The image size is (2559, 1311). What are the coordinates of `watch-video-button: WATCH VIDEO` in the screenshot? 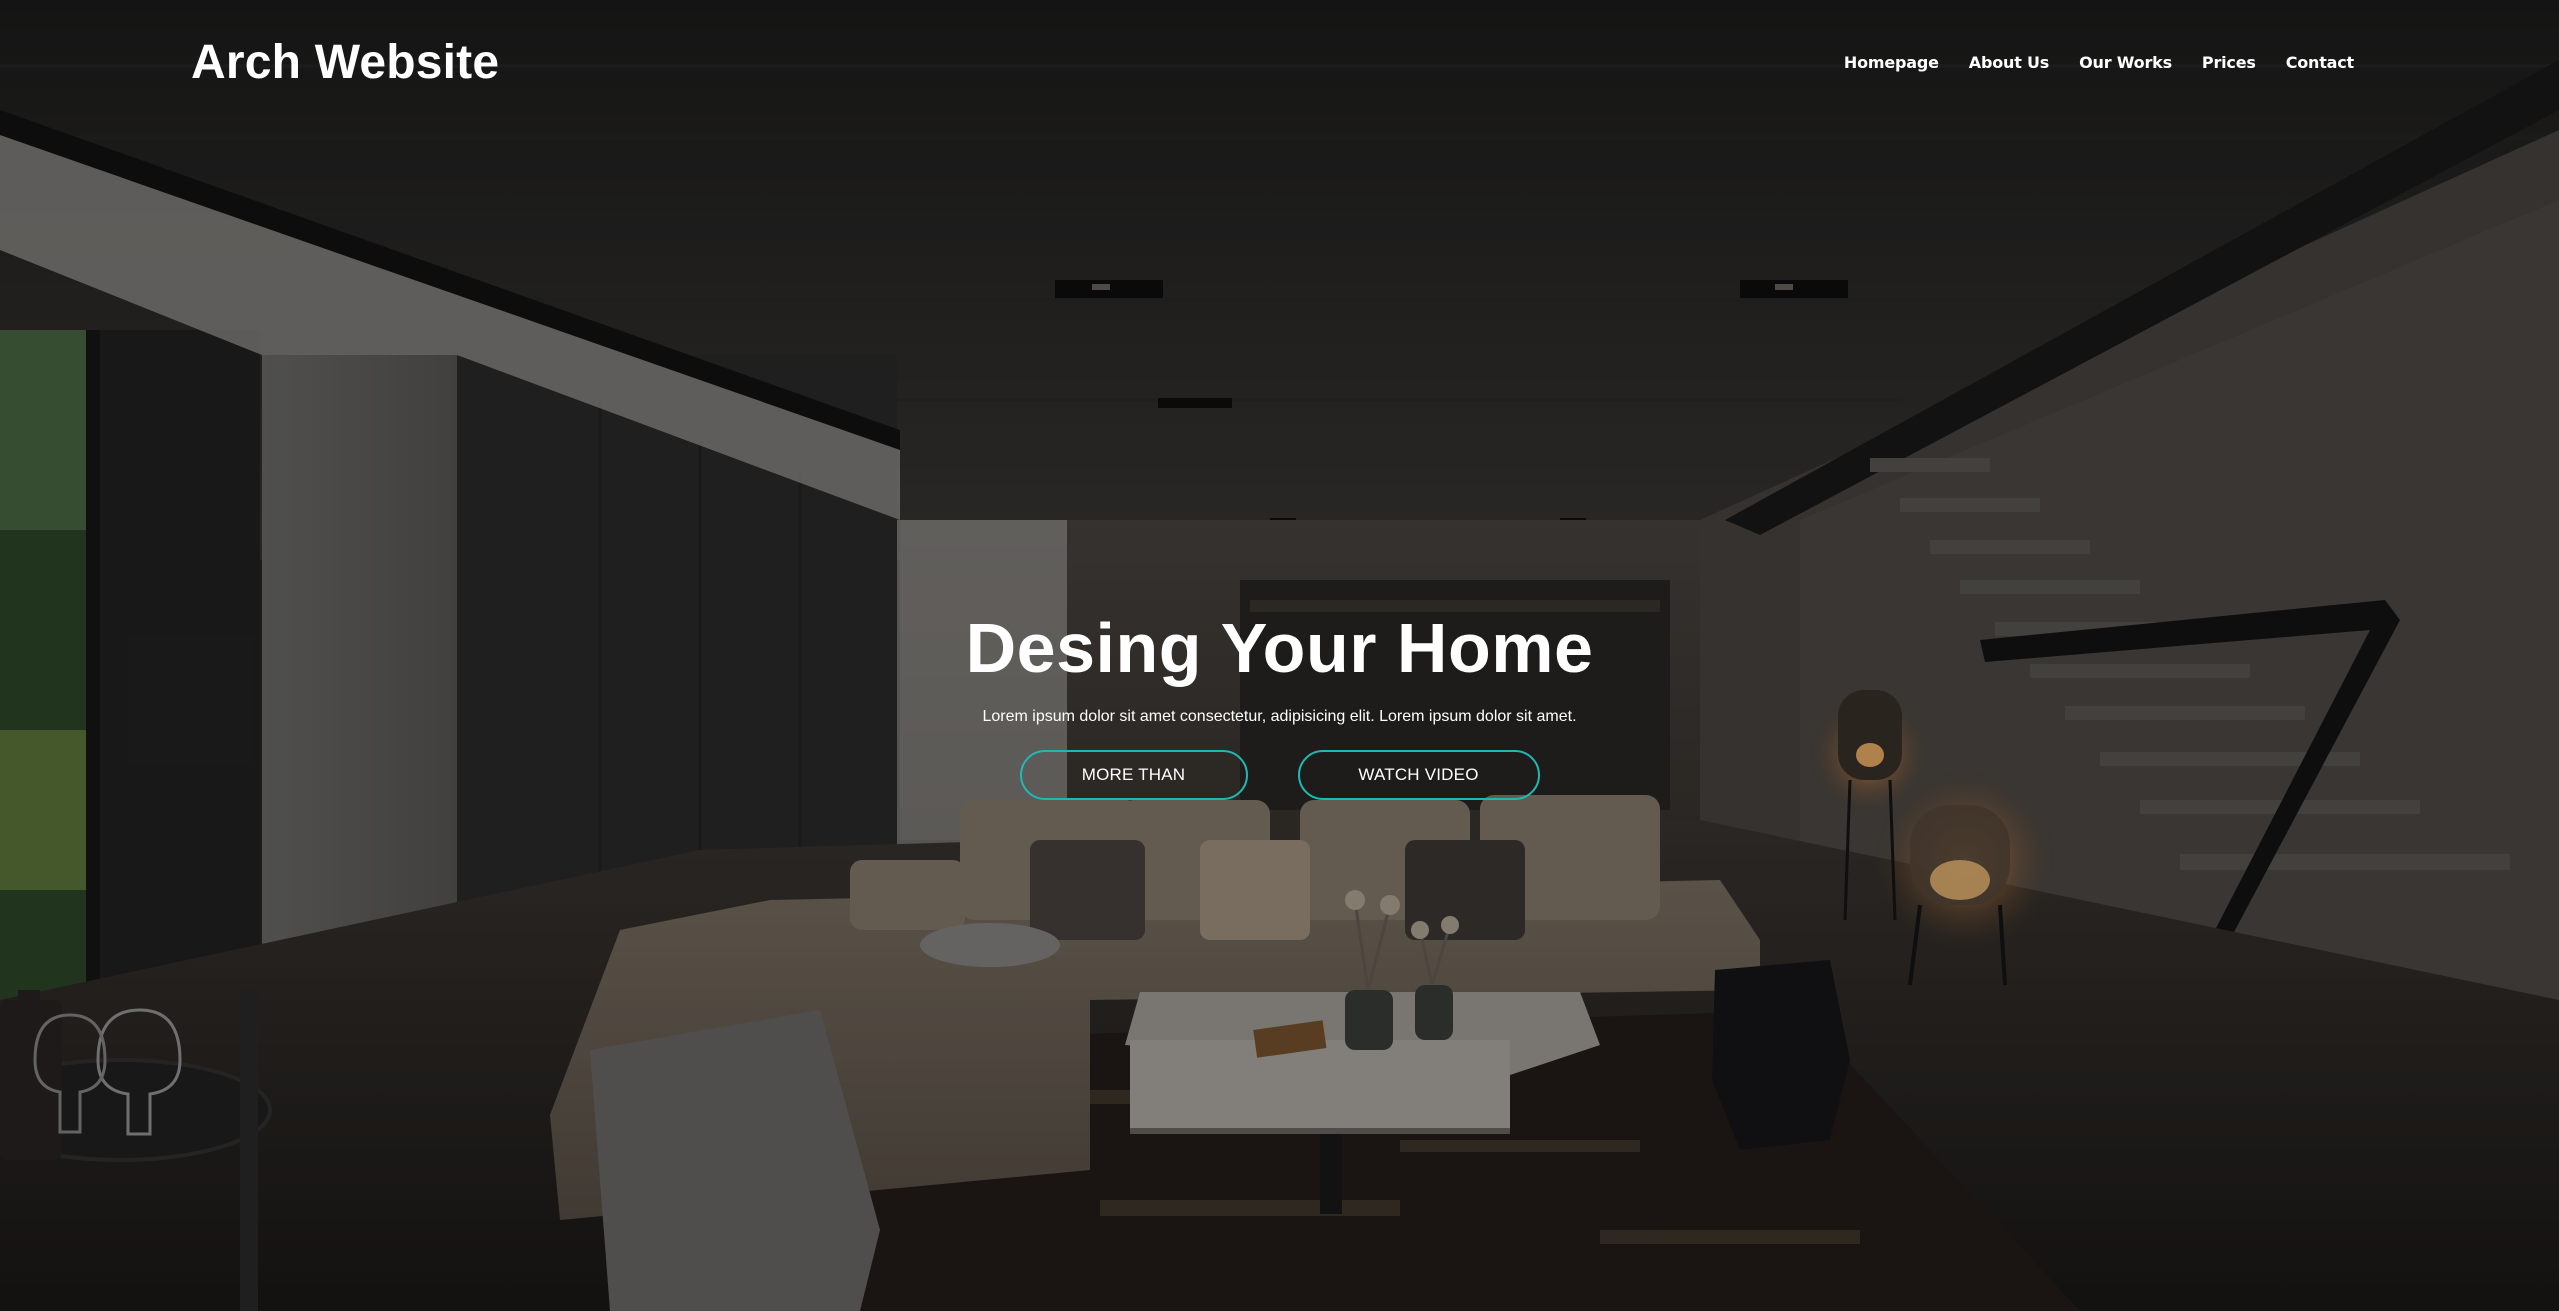 It's located at (1418, 775).